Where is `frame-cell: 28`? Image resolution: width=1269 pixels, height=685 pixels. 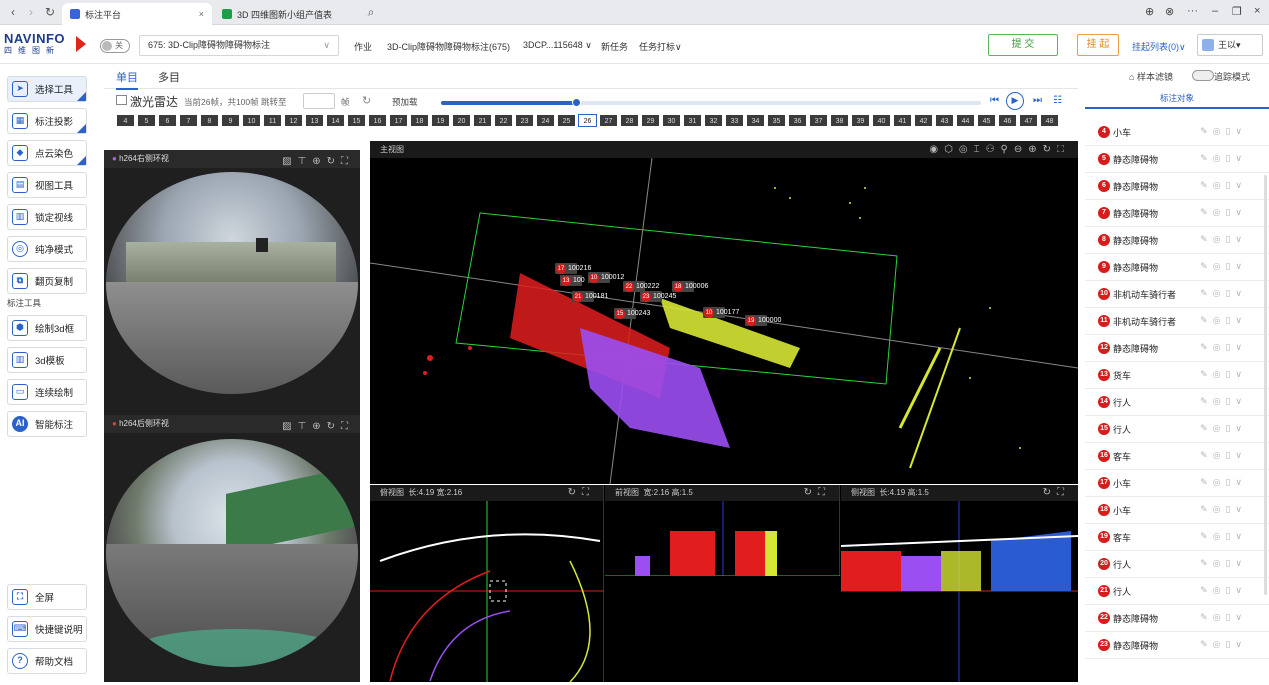
frame-cell: 28 is located at coordinates (629, 120).